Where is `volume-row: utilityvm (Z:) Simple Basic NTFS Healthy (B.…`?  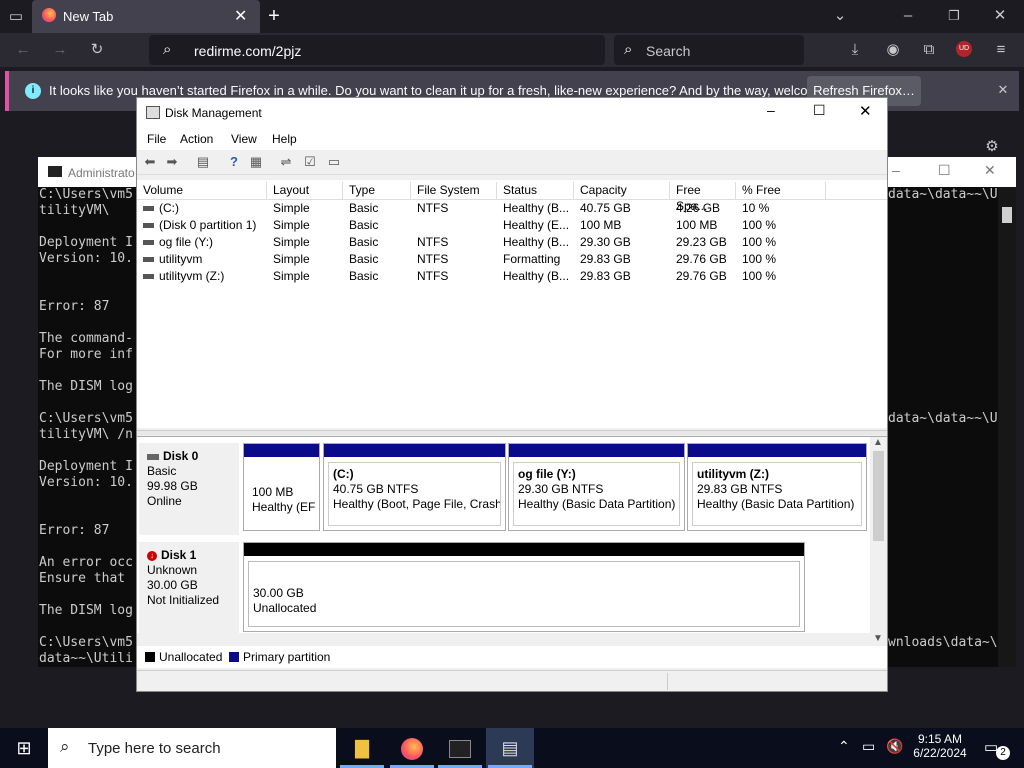 volume-row: utilityvm (Z:) Simple Basic NTFS Healthy (B.… is located at coordinates (512, 276).